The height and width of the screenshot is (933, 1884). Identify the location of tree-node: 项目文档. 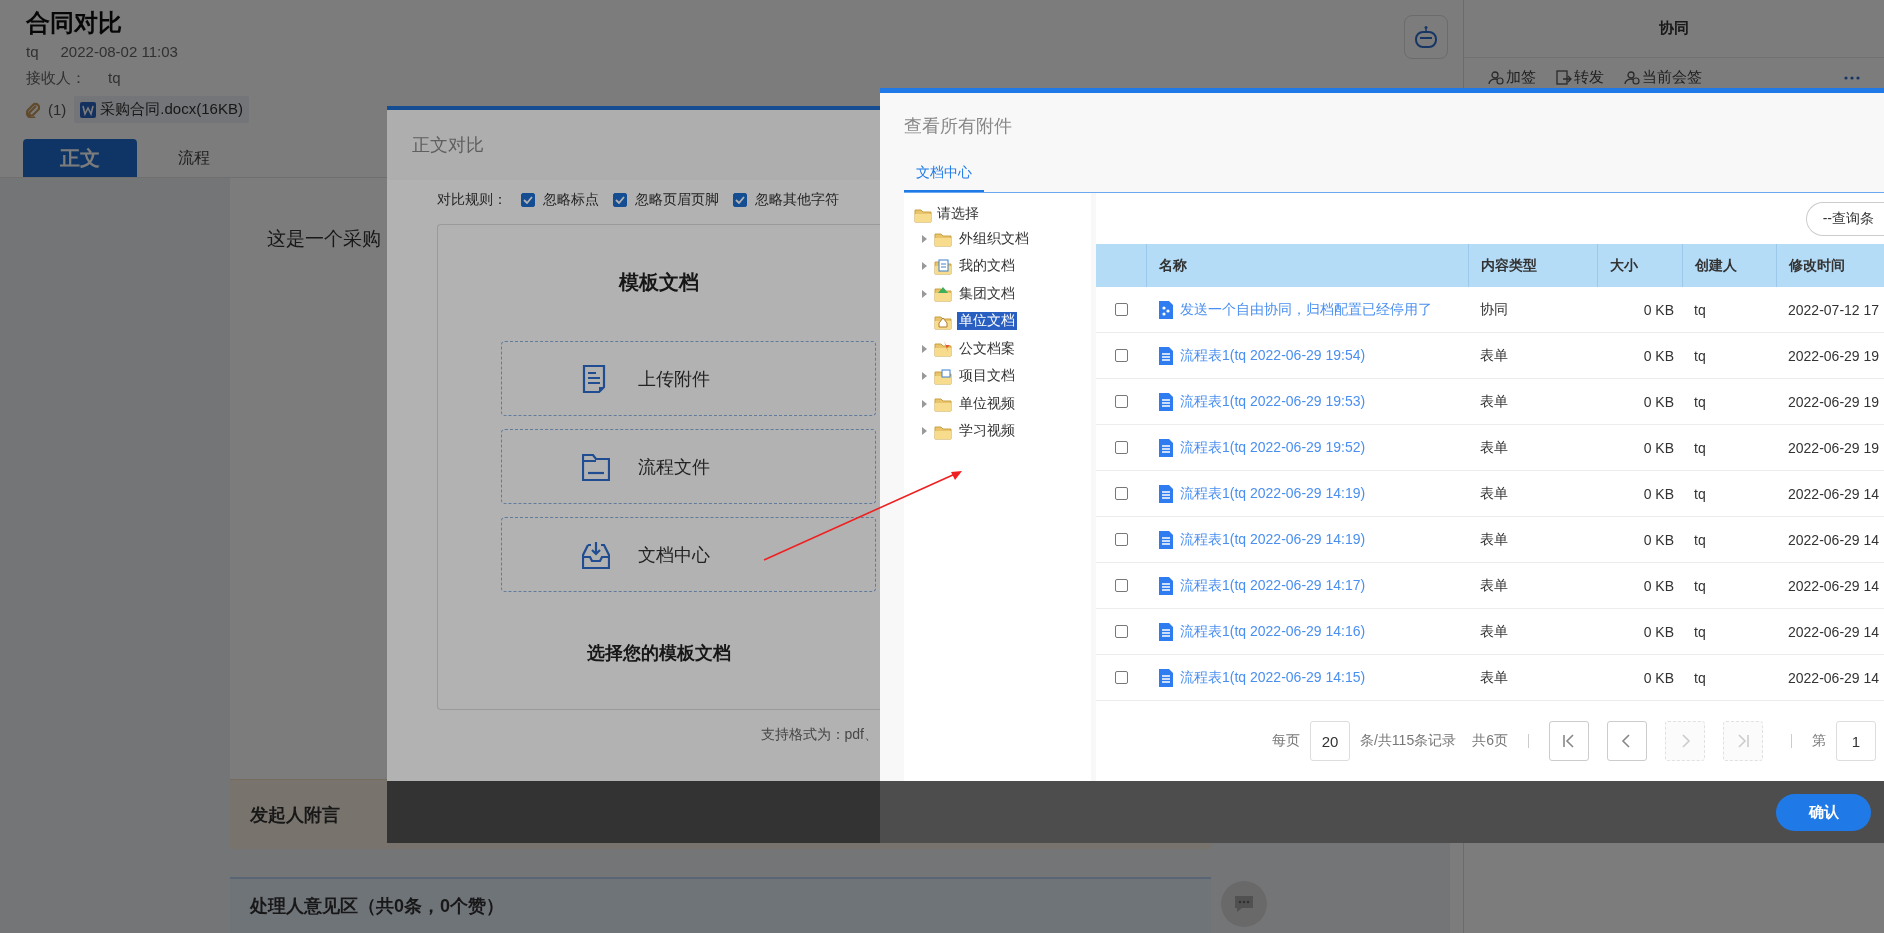
(987, 376).